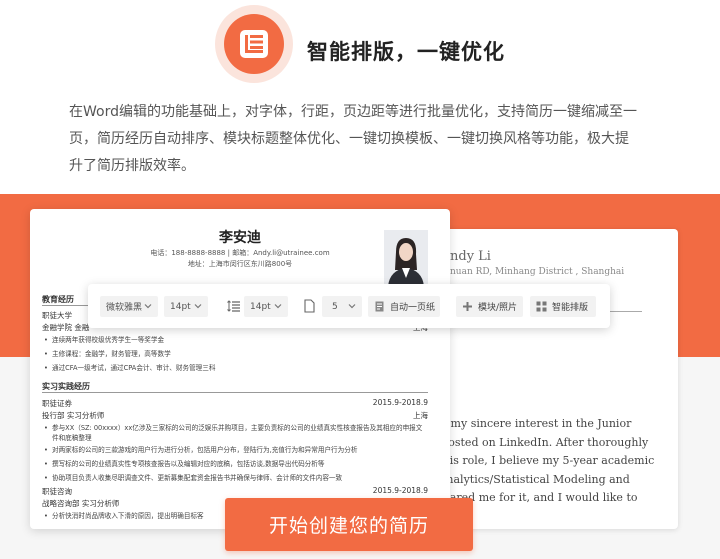 The width and height of the screenshot is (720, 559). Describe the element at coordinates (342, 306) in the screenshot. I see `margin-select: 5` at that location.